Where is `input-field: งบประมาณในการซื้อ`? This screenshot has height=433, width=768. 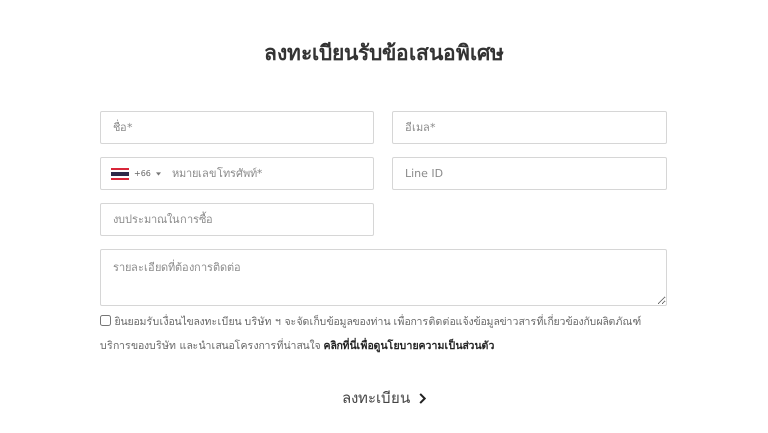 input-field: งบประมาณในการซื้อ is located at coordinates (237, 219).